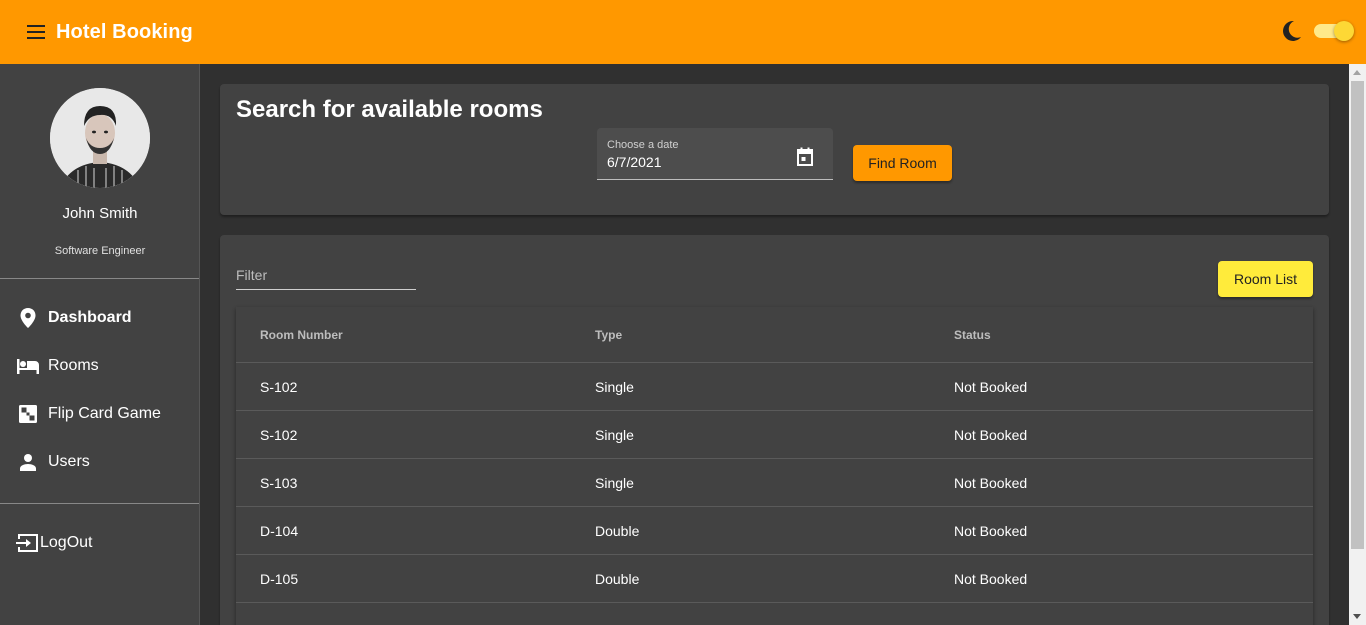  What do you see at coordinates (104, 413) in the screenshot?
I see `sidebar-item-label: Flip Card Game` at bounding box center [104, 413].